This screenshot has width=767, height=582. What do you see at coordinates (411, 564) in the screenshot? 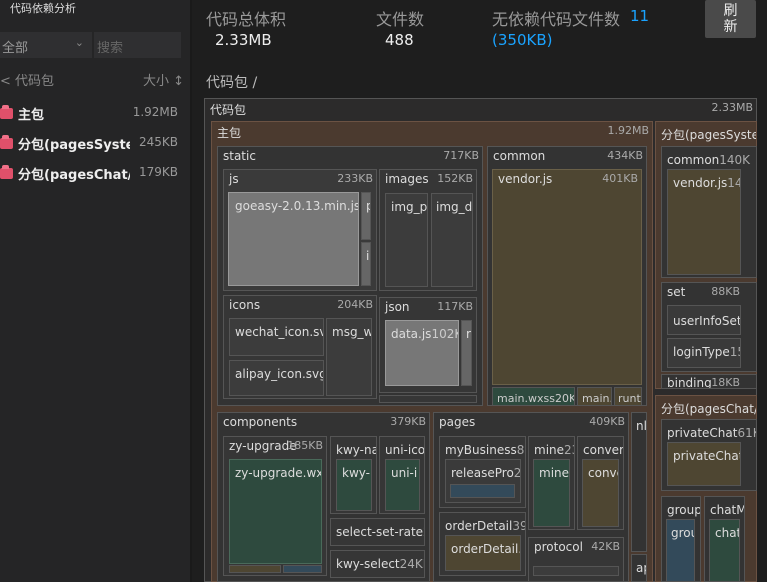
I see `kwys-size: 24KB` at bounding box center [411, 564].